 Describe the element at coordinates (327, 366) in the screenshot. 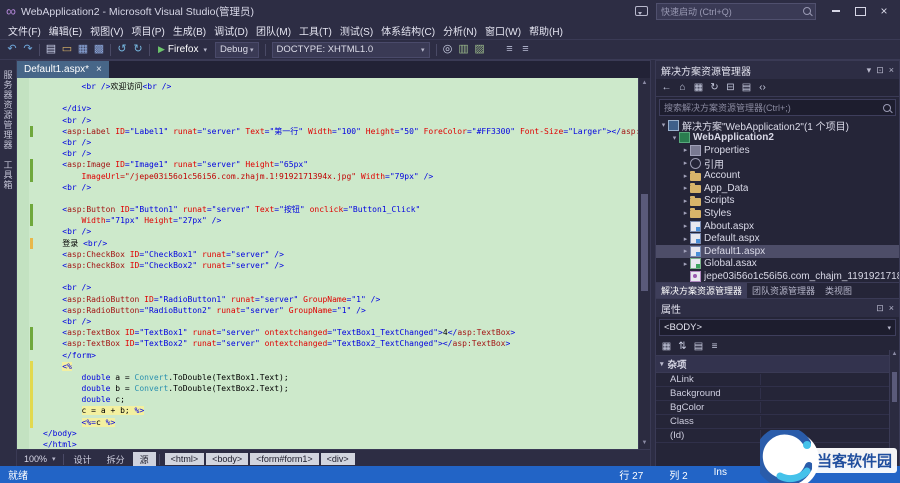

I see `code-line: <%` at that location.